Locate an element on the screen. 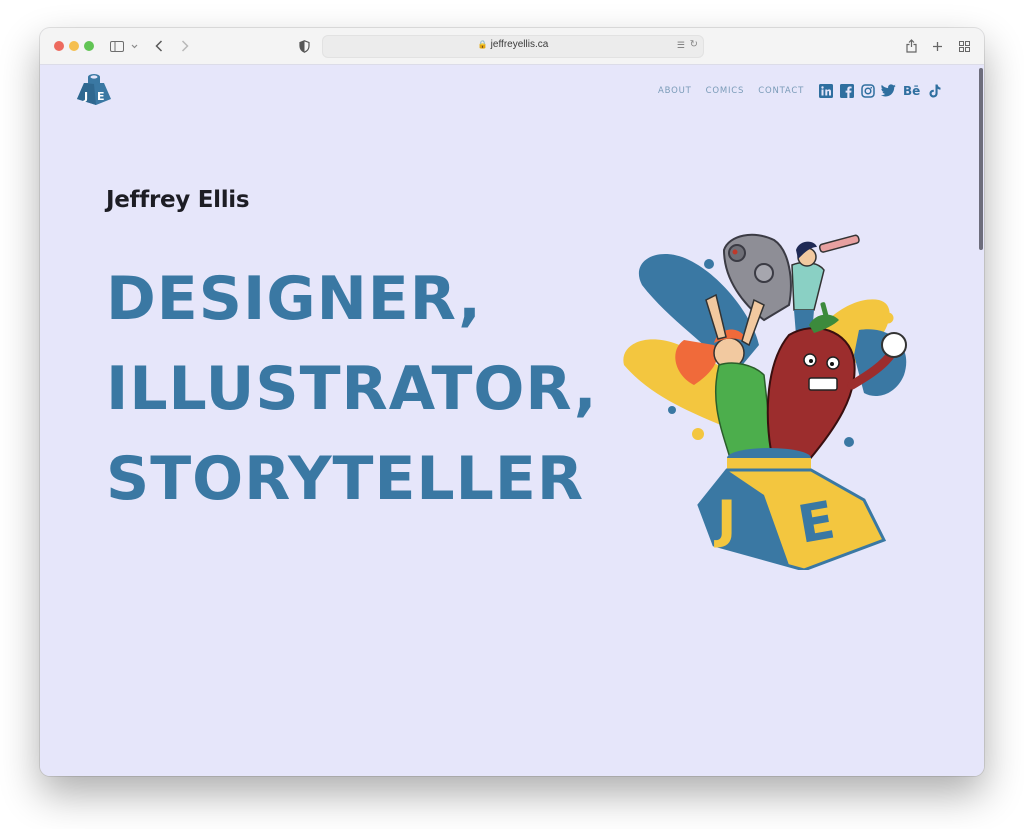  instagram-icon is located at coordinates (867, 90).